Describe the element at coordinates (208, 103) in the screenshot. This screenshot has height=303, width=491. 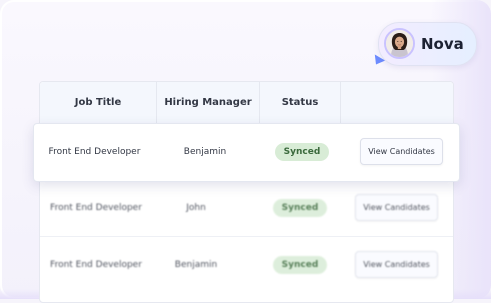
I see `column-header-hiring-manager: Hiring Manager` at that location.